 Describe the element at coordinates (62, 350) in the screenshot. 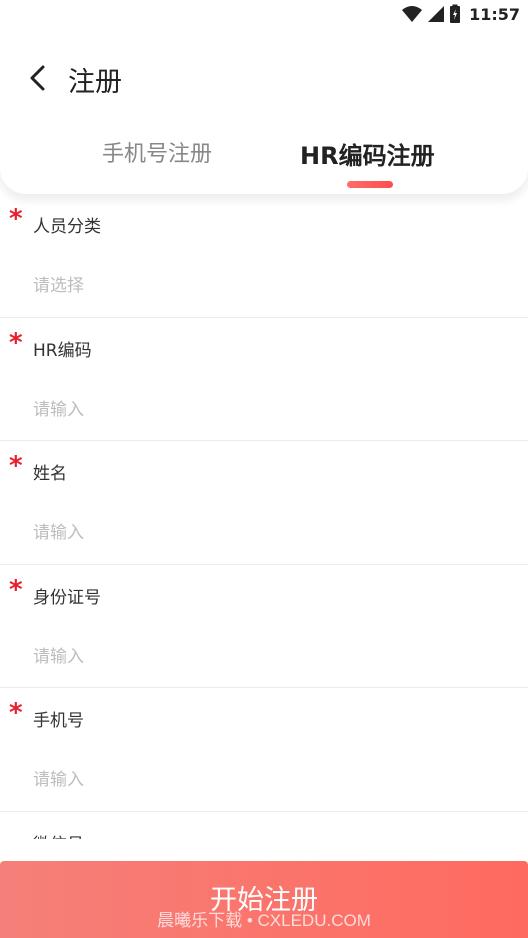

I see `field-label: HR编码` at that location.